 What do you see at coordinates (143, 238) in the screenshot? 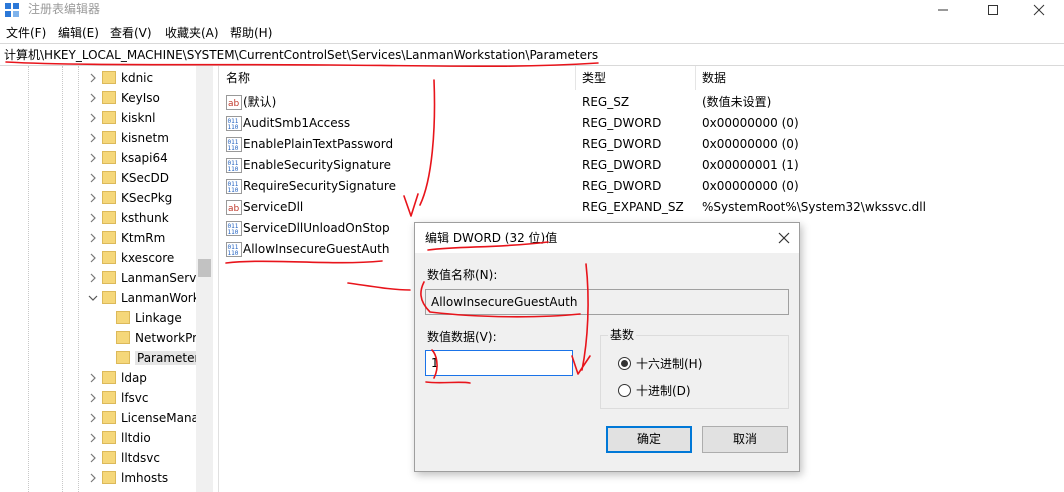
I see `tree-item-label: KtmRm` at bounding box center [143, 238].